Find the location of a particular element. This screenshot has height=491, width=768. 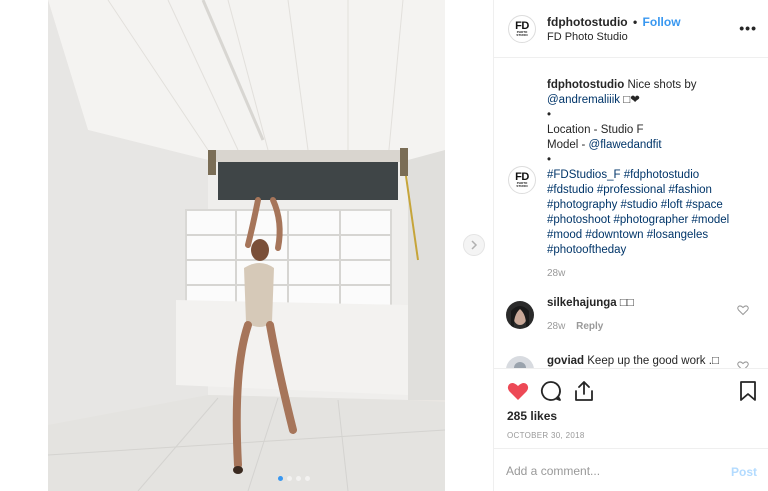

header-user-line: fdphotostudio • Follow is located at coordinates (614, 22).